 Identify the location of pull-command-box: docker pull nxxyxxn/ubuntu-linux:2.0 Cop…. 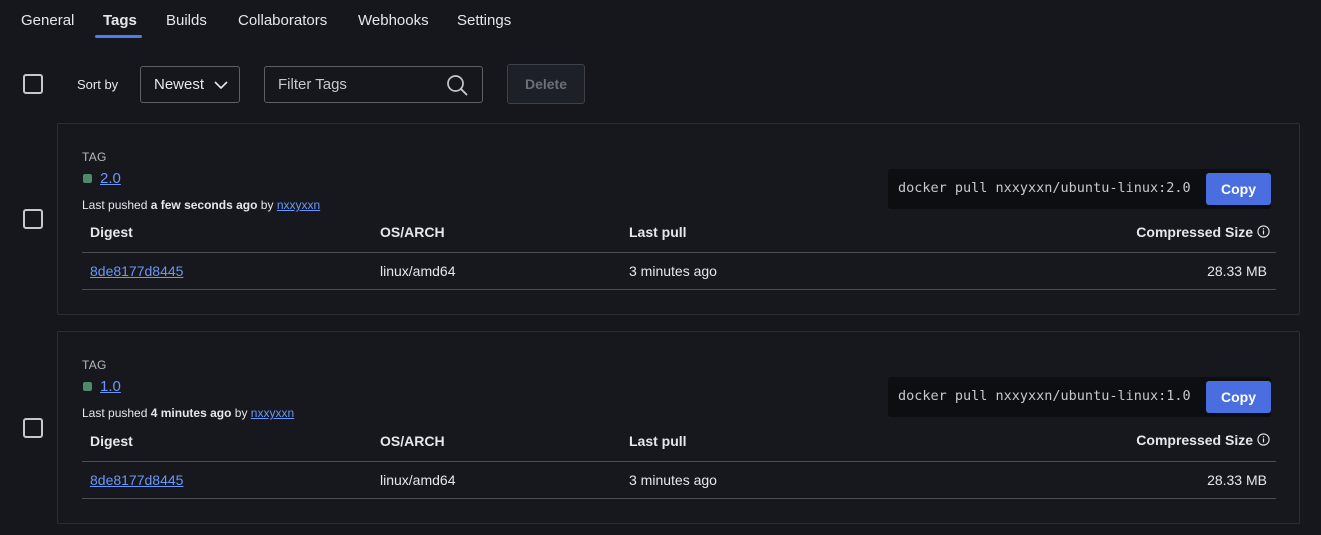
(1079, 189).